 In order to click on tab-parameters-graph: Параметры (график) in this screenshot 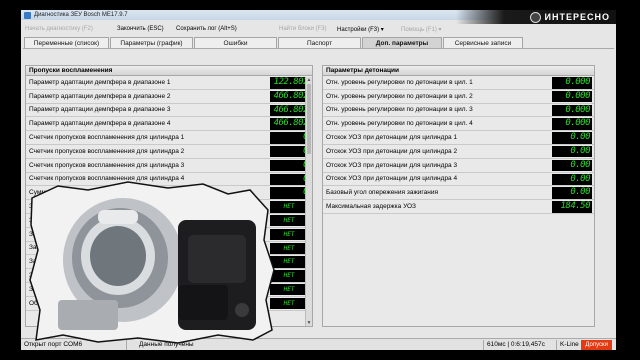, I will do `click(151, 42)`.